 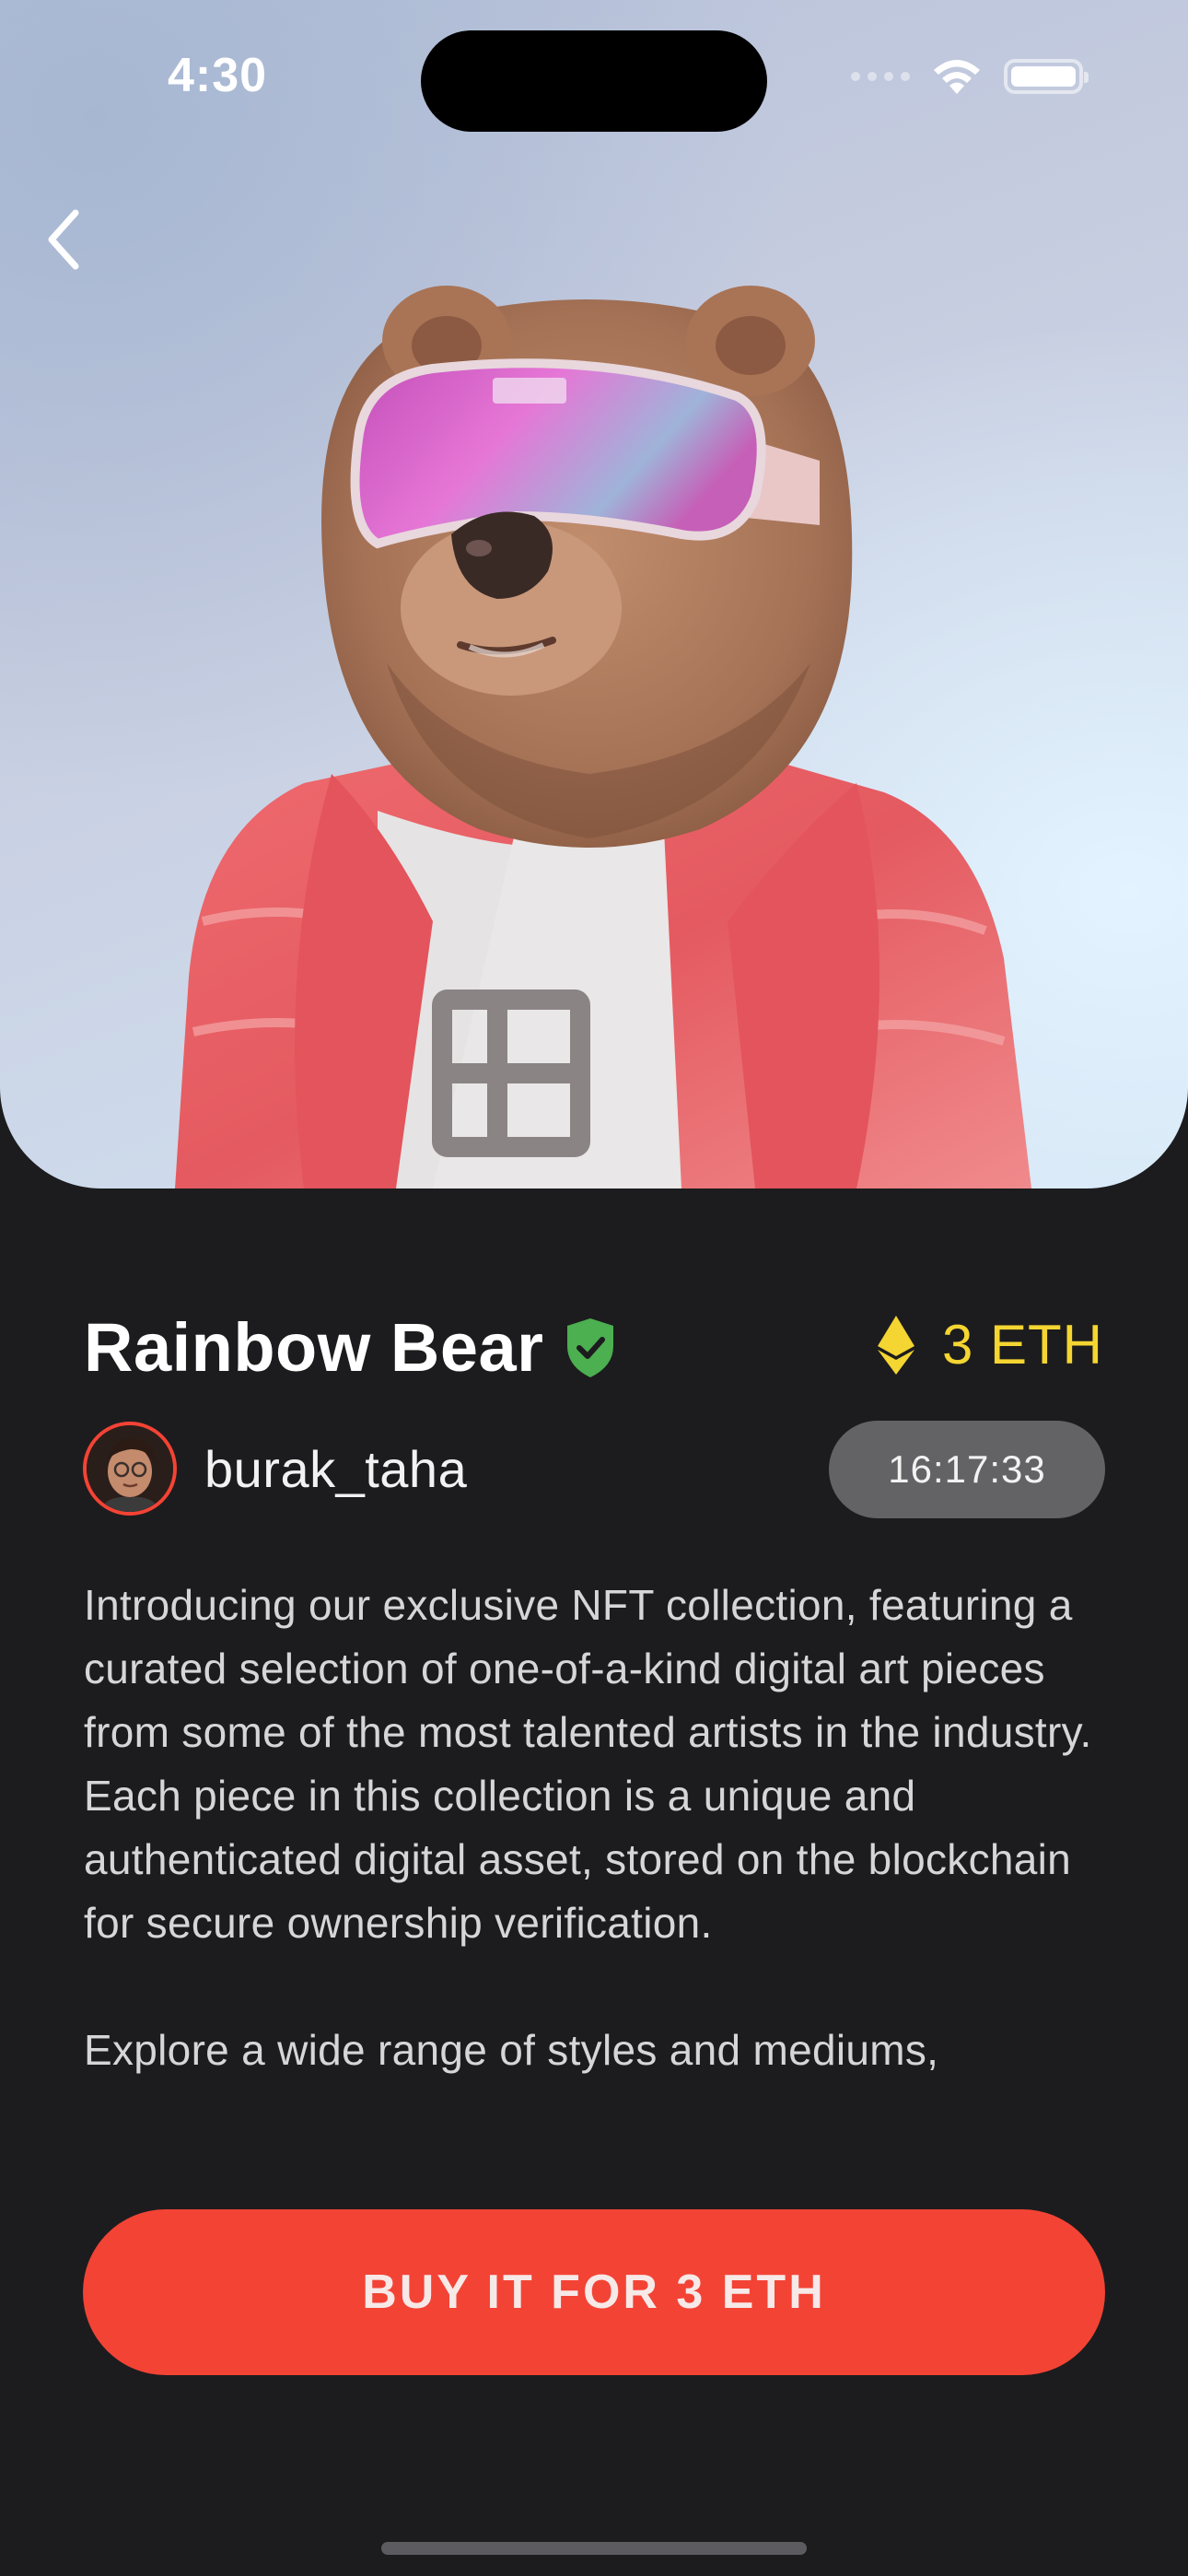 I want to click on owner-avatar, so click(x=130, y=1469).